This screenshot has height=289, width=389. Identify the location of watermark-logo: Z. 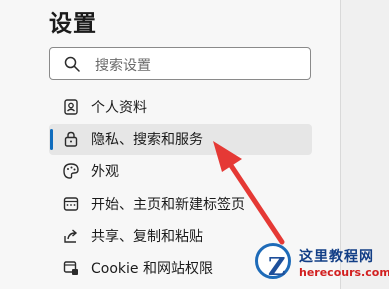
(273, 262).